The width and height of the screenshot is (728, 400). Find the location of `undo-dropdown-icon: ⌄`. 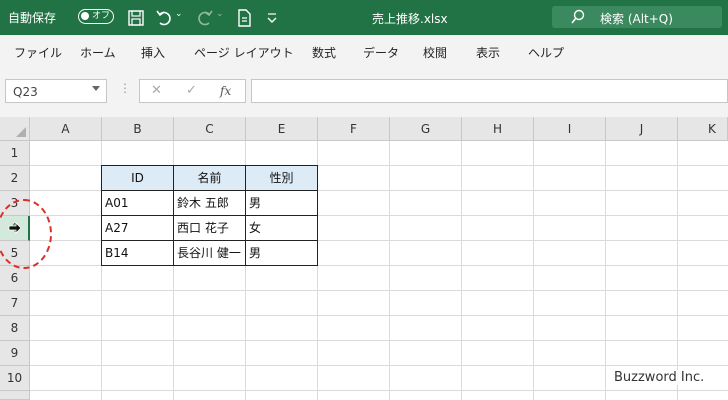

undo-dropdown-icon: ⌄ is located at coordinates (179, 14).